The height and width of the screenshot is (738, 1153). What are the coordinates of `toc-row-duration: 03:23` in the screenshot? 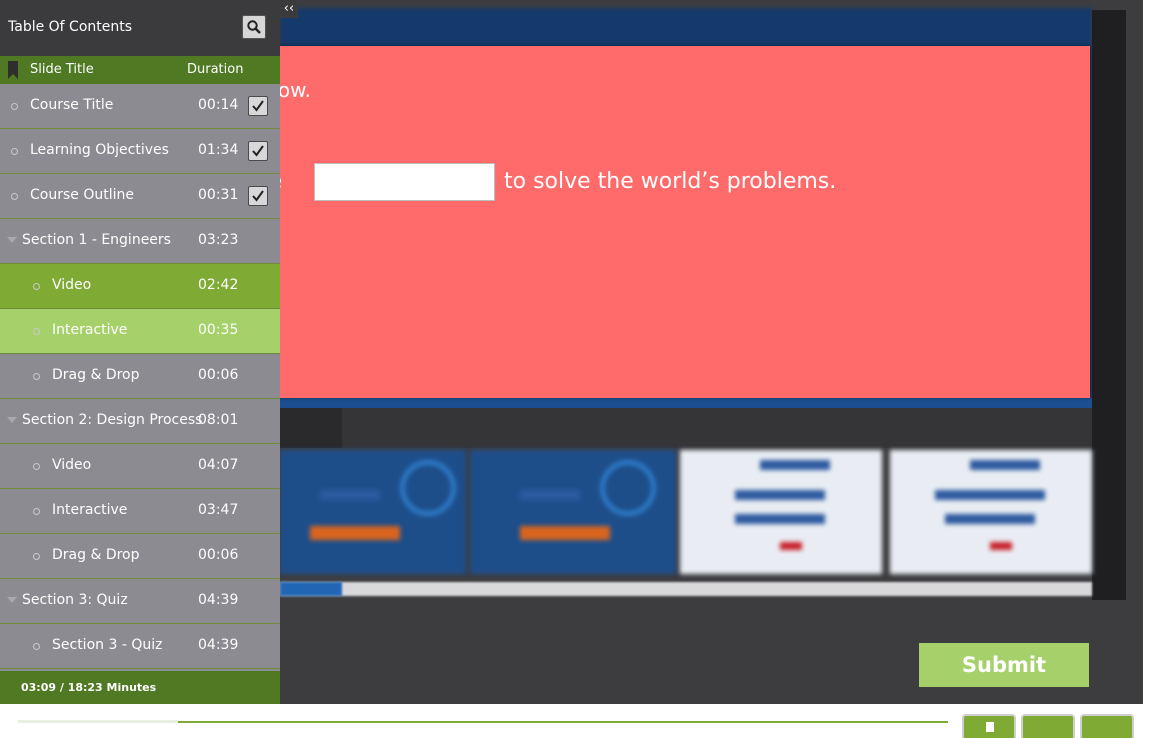 It's located at (218, 240).